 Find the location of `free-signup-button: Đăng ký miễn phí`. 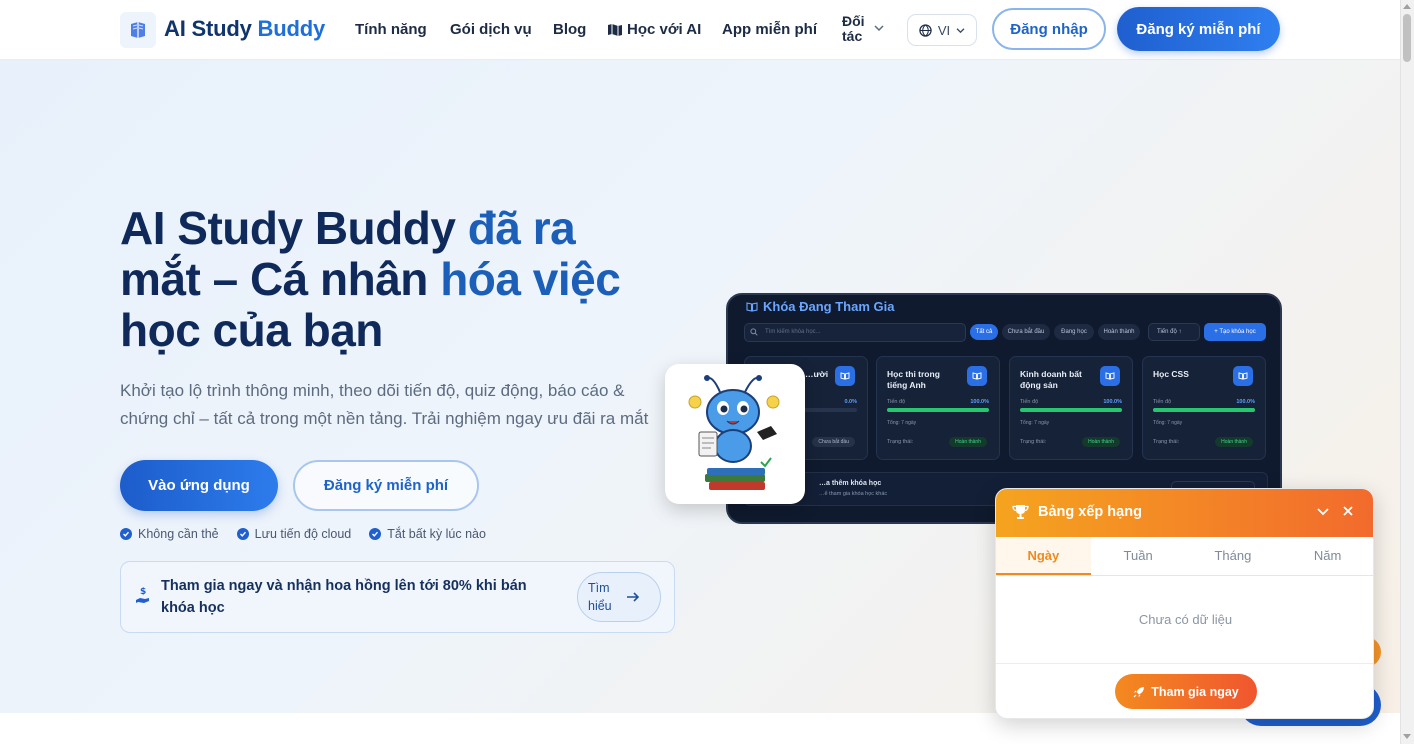

free-signup-button: Đăng ký miễn phí is located at coordinates (386, 485).